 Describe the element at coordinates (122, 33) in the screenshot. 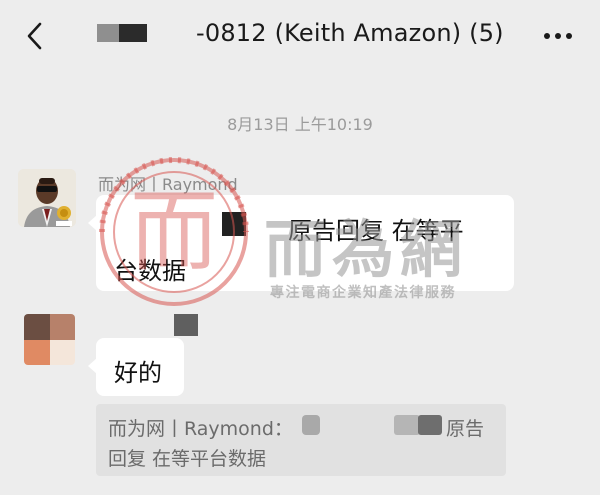

I see `redacted-title-prefix` at that location.